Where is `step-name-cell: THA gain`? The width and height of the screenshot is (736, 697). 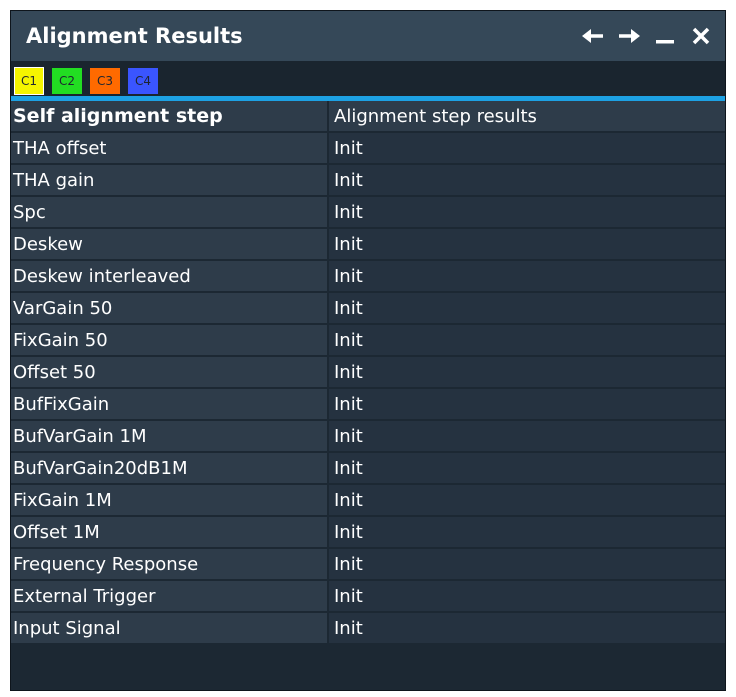 step-name-cell: THA gain is located at coordinates (169, 180).